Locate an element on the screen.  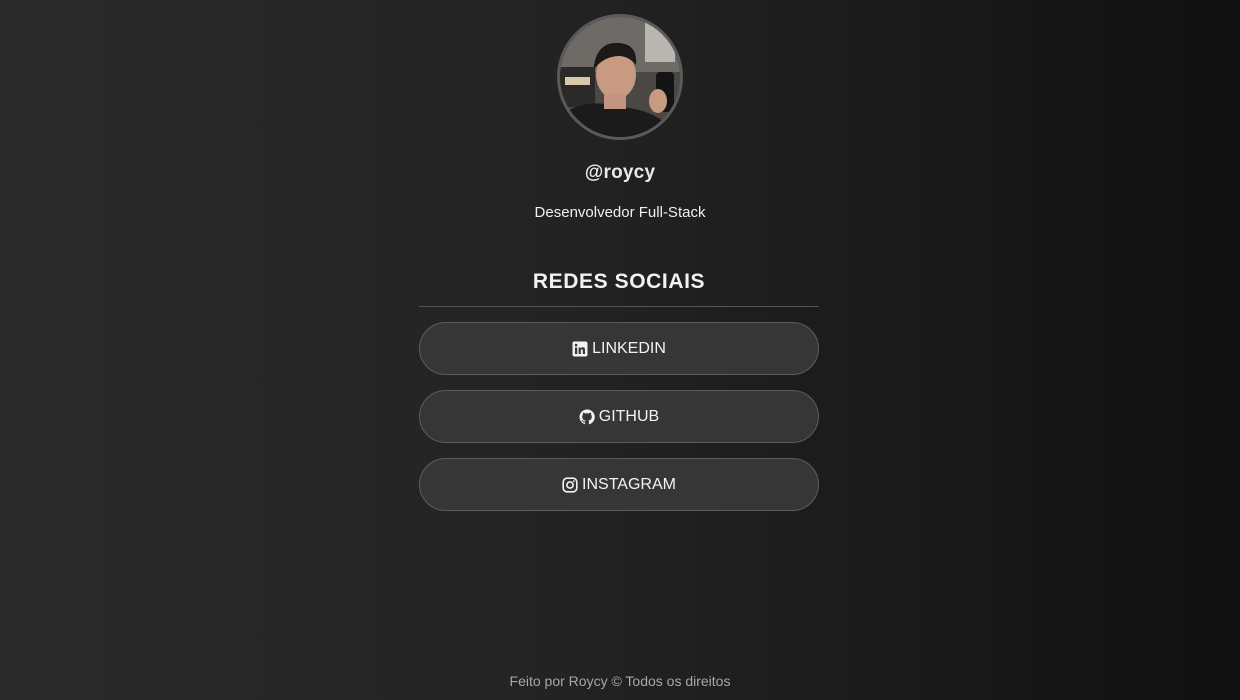
username: @roycy is located at coordinates (620, 172).